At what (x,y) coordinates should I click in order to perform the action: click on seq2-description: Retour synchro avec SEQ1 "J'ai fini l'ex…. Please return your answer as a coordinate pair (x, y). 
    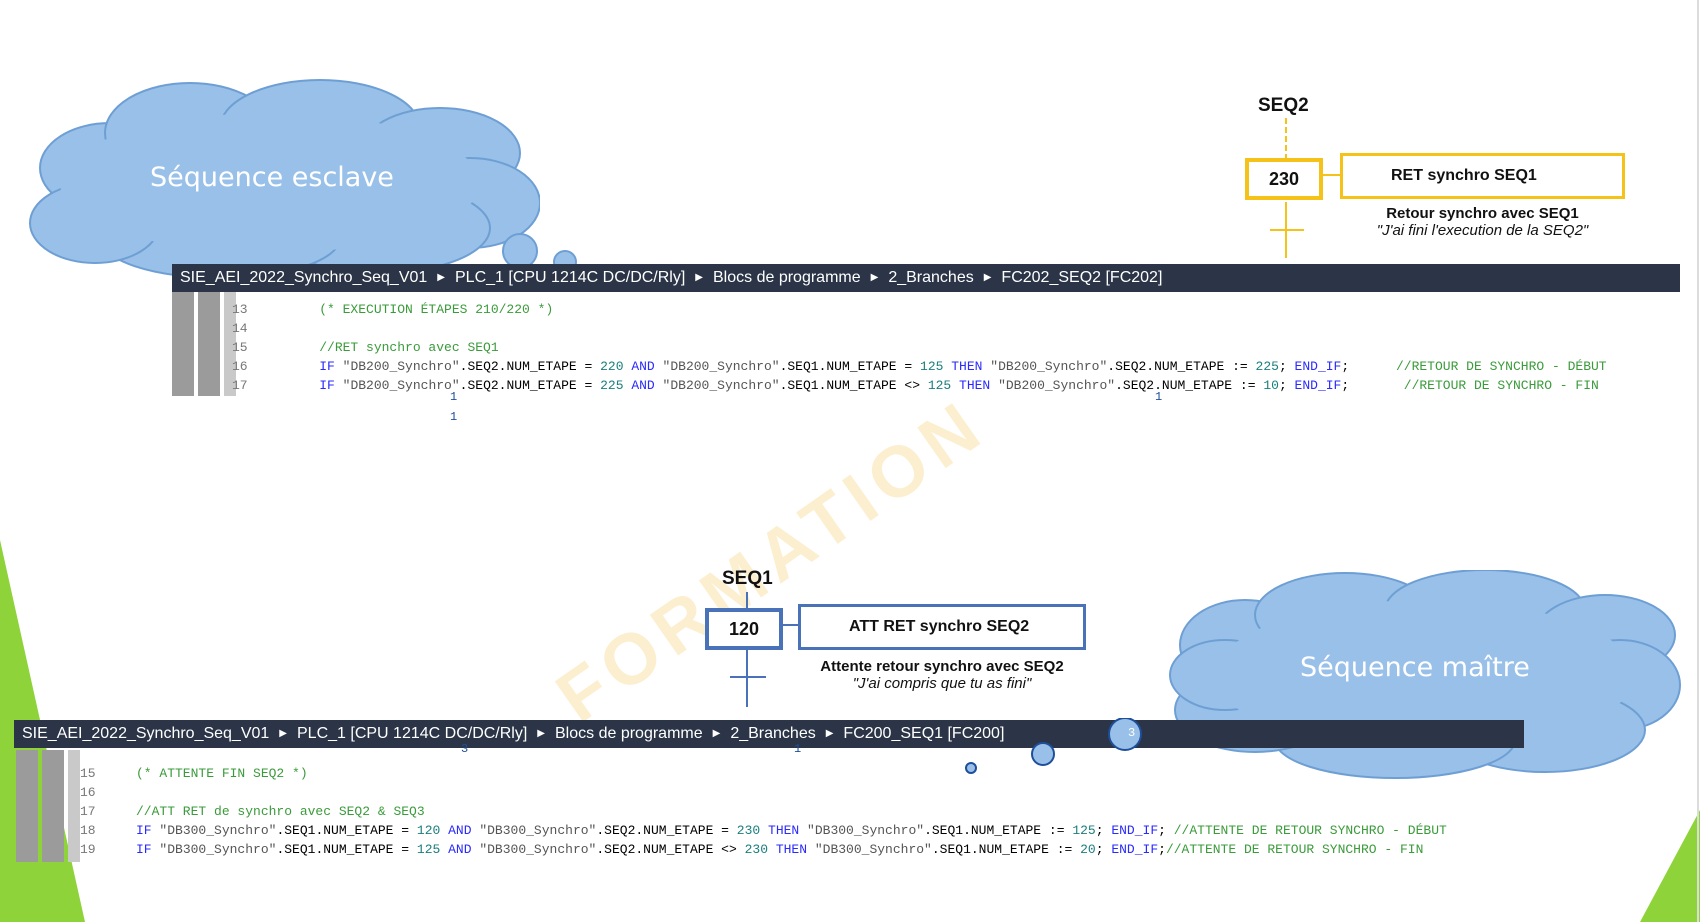
    Looking at the image, I should click on (1482, 222).